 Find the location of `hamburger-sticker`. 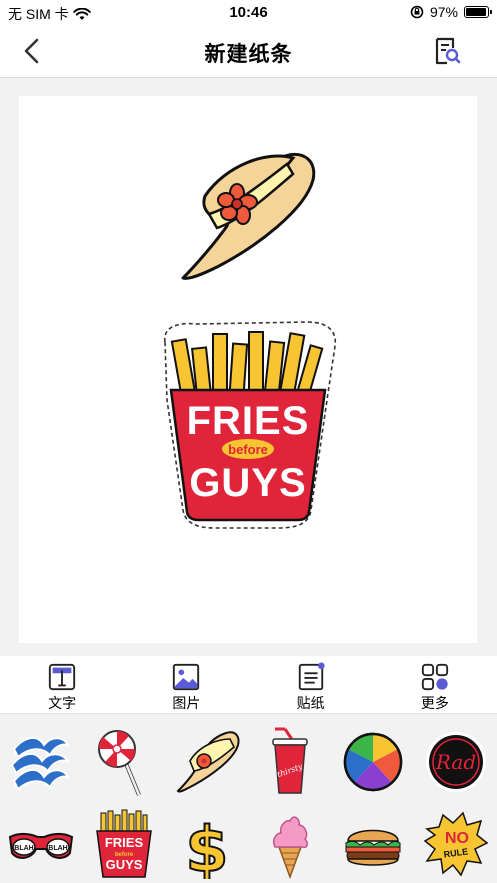

hamburger-sticker is located at coordinates (372, 843).